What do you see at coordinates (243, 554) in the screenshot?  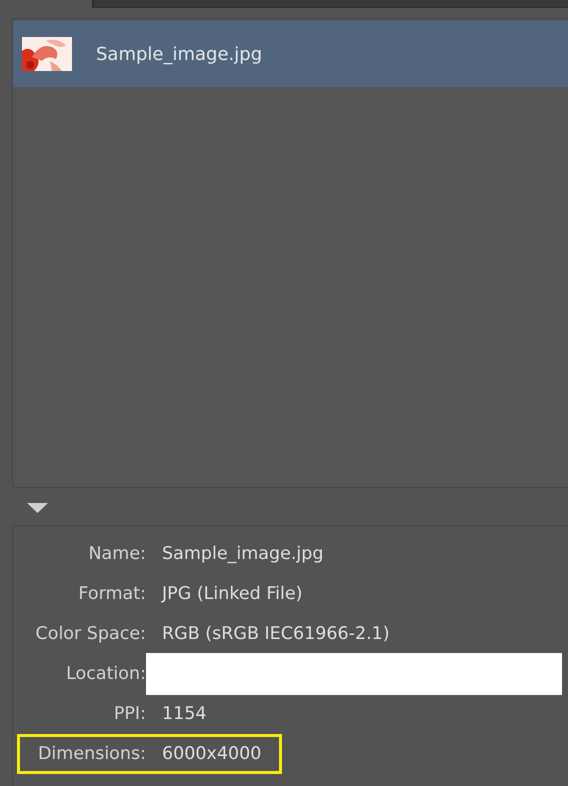 I see `info-value: Sample_image.jpg` at bounding box center [243, 554].